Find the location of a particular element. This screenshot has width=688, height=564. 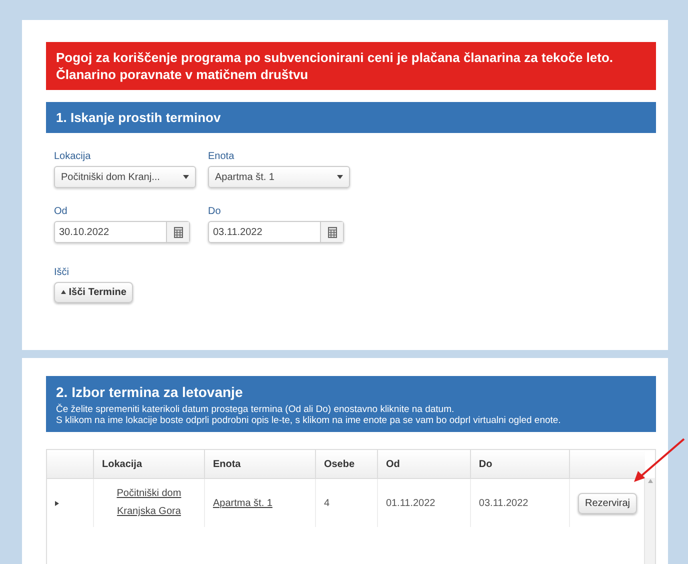

column-header: Enota is located at coordinates (260, 464).